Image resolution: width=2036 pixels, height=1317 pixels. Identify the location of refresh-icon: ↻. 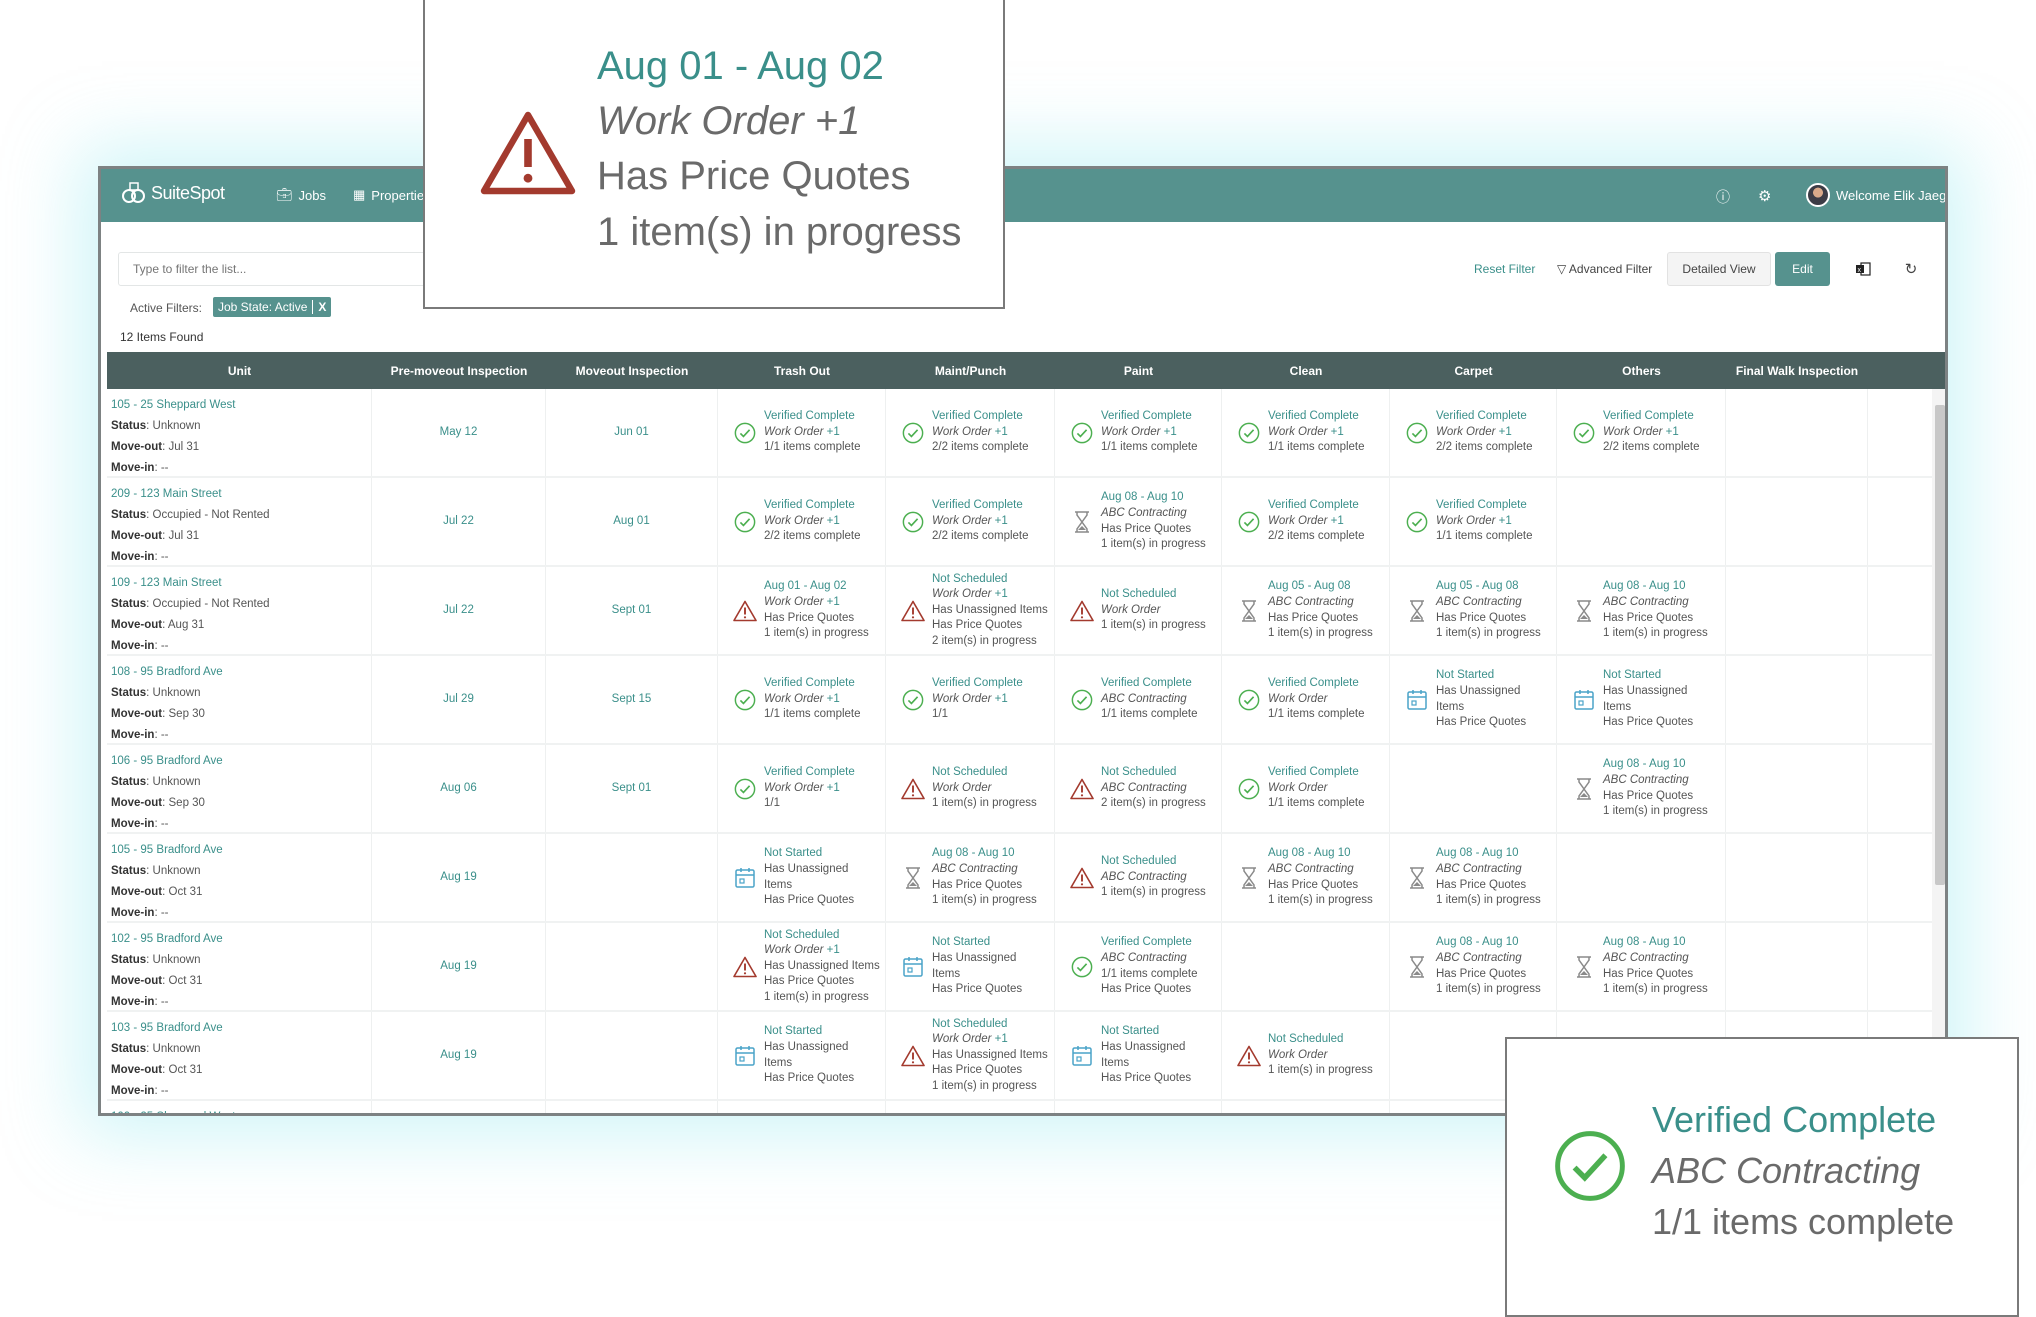
(1911, 269).